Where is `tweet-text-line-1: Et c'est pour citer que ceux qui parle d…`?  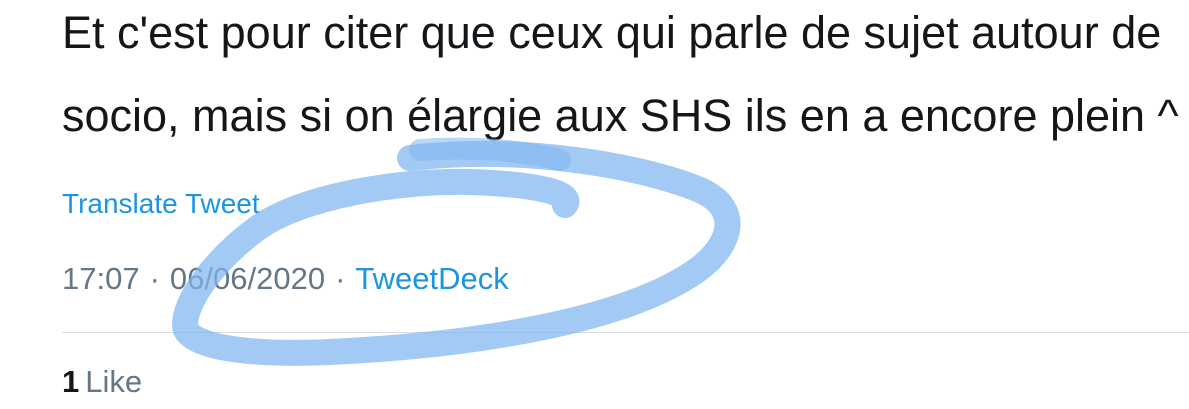
tweet-text-line-1: Et c'est pour citer que ceux qui parle d… is located at coordinates (612, 32).